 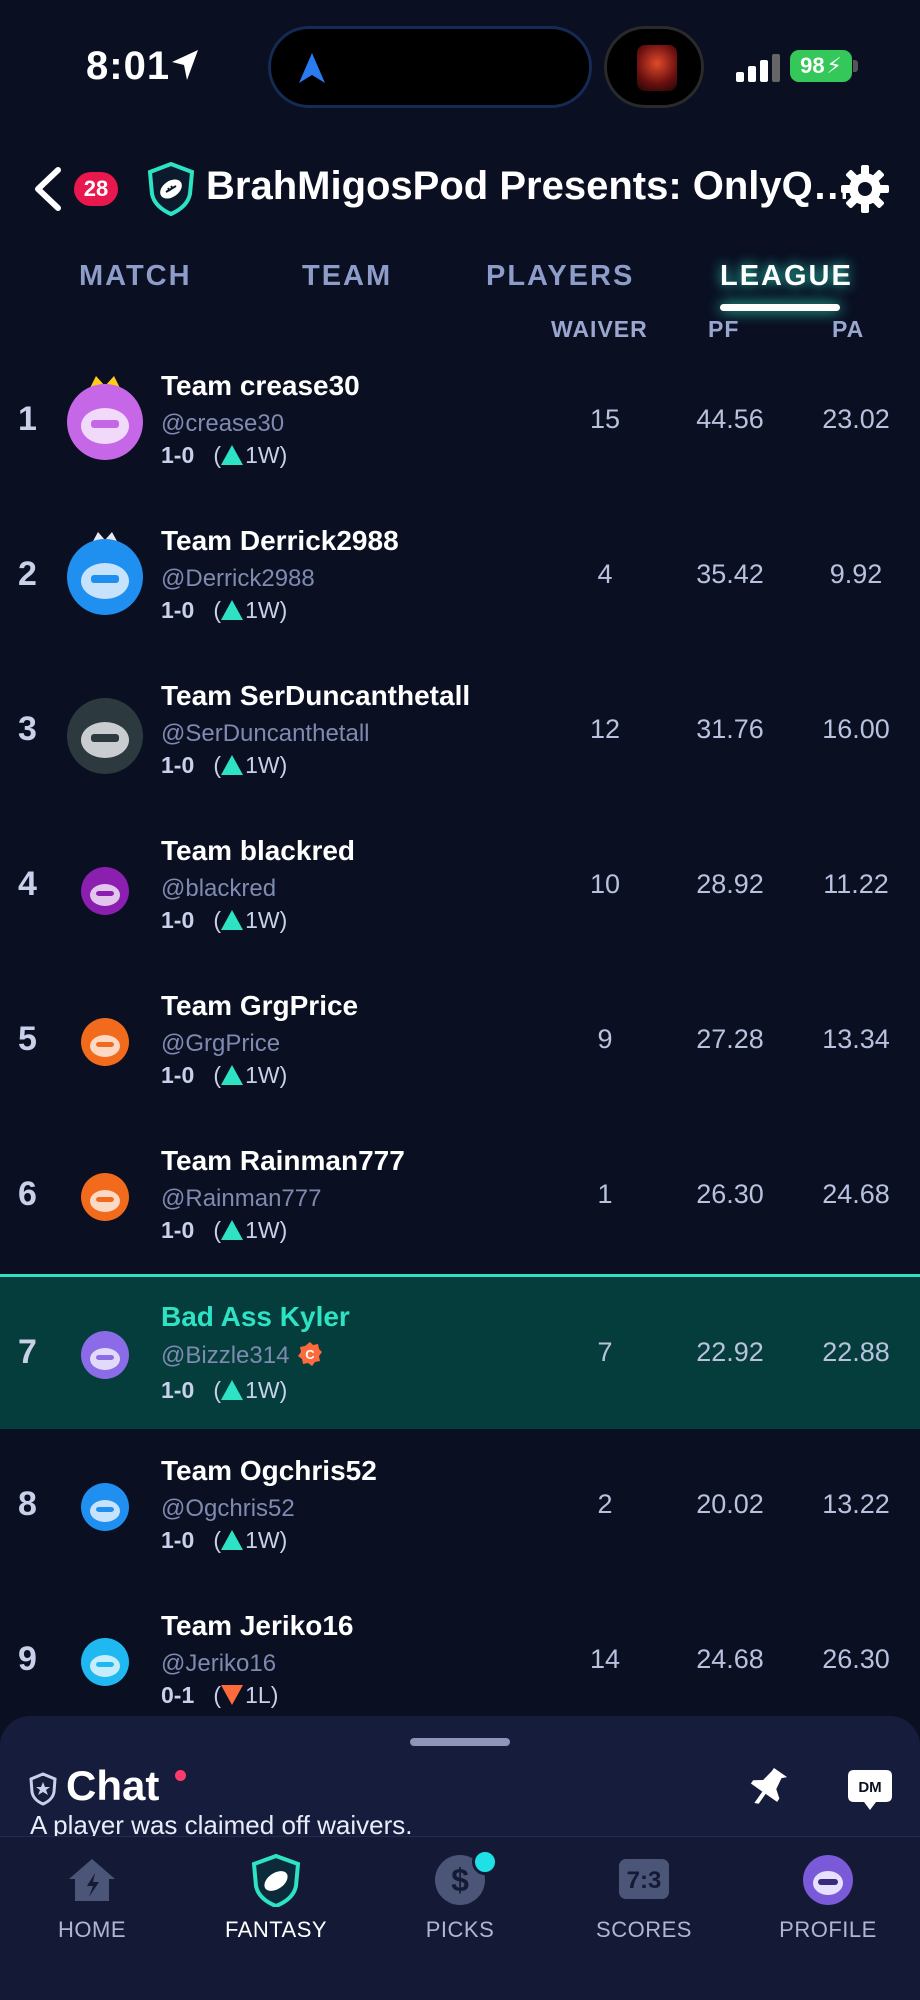 What do you see at coordinates (460, 1929) in the screenshot?
I see `nav-picks-label: PICKS` at bounding box center [460, 1929].